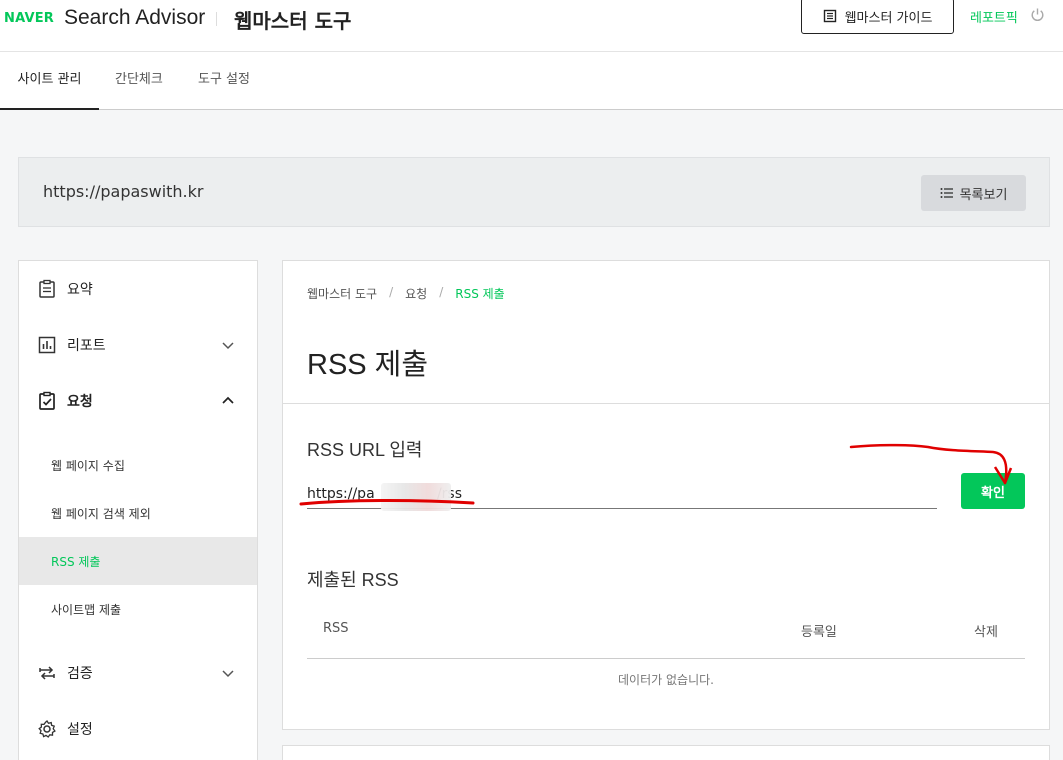 This screenshot has width=1063, height=760. What do you see at coordinates (1037, 14) in the screenshot?
I see `power-icon` at bounding box center [1037, 14].